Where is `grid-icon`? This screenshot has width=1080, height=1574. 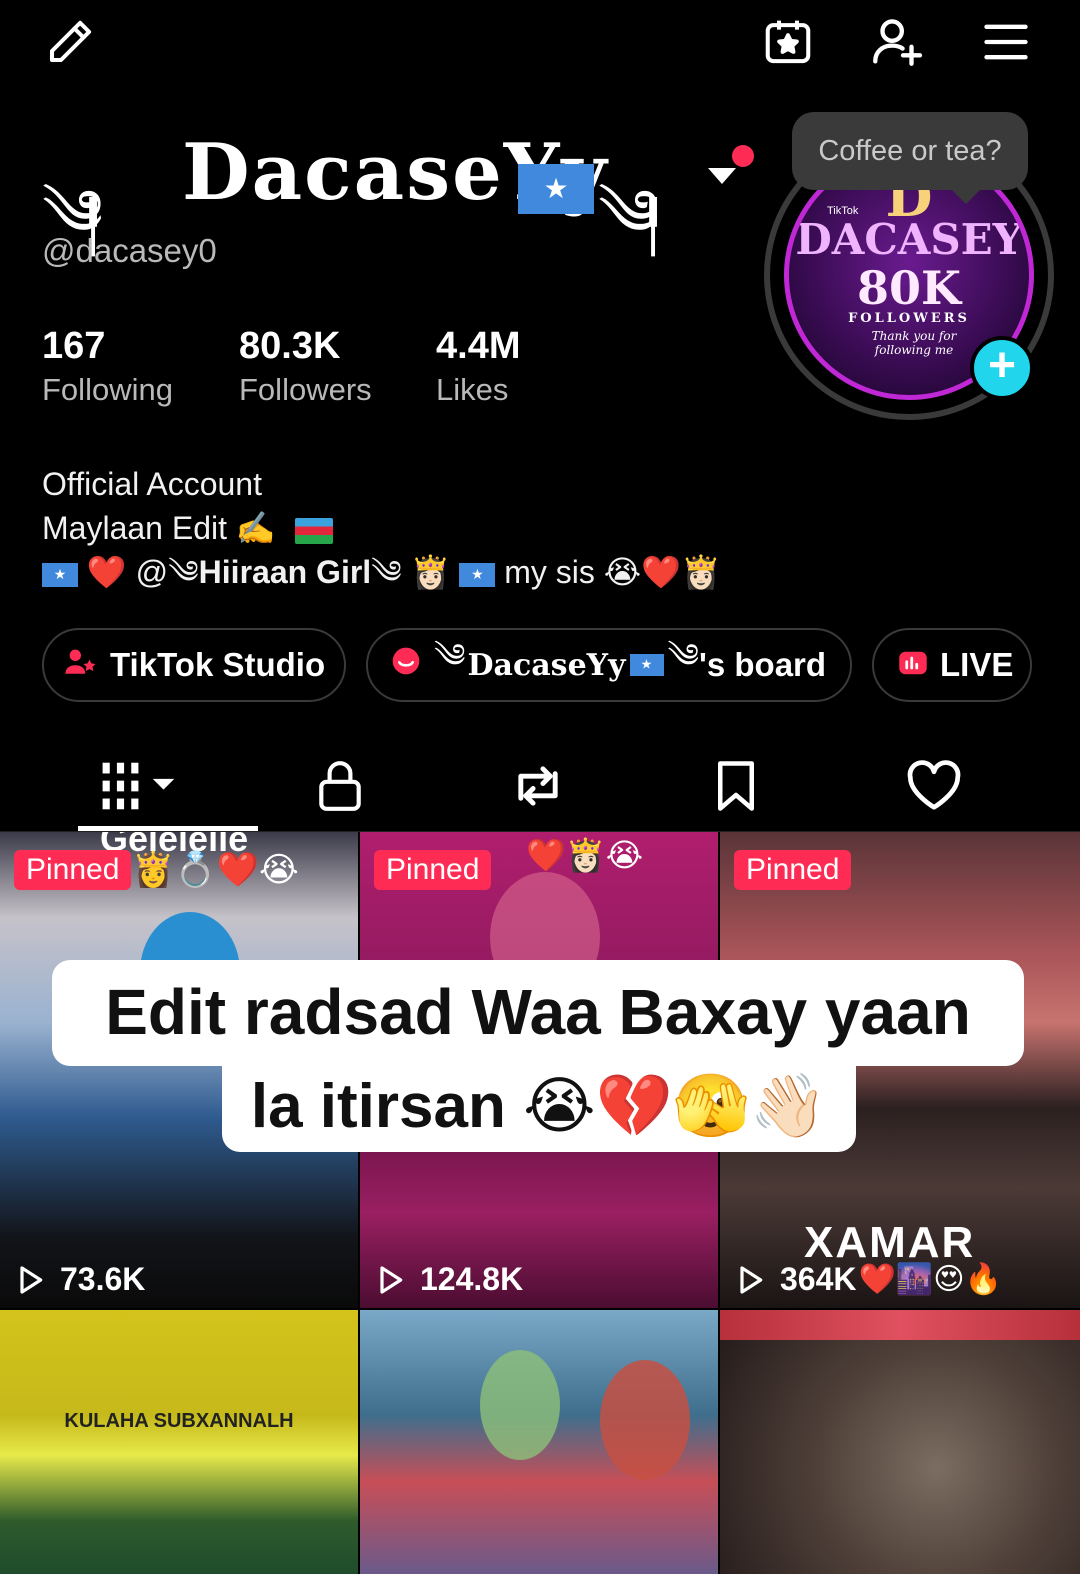
grid-icon is located at coordinates (138, 786).